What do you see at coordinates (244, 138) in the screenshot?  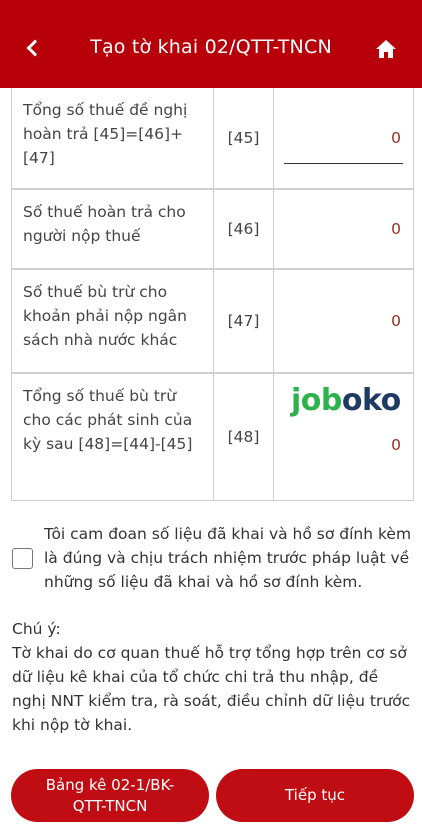 I see `row-code: [45]` at bounding box center [244, 138].